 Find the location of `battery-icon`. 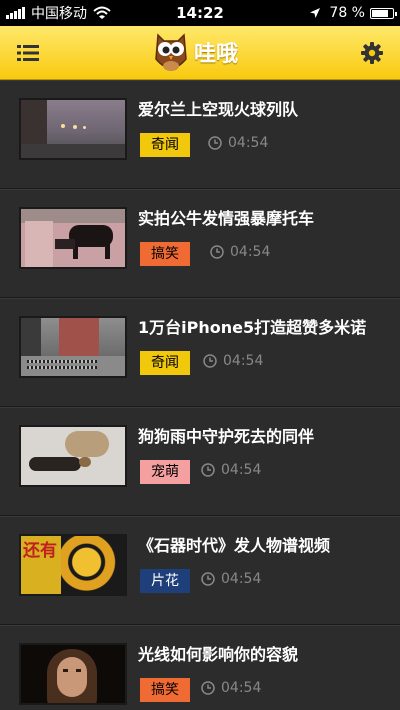

battery-icon is located at coordinates (383, 13).